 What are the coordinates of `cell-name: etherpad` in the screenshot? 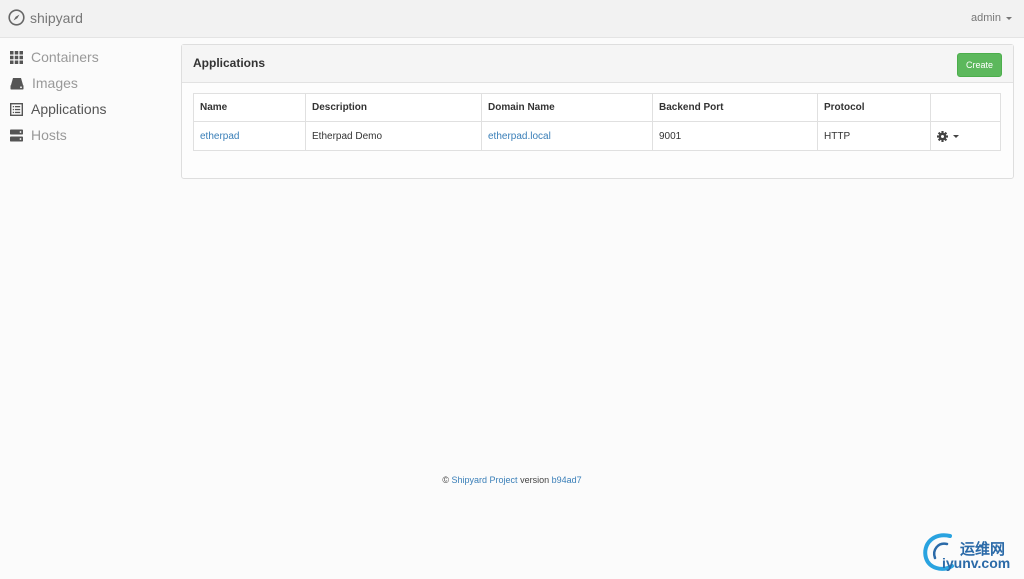 It's located at (249, 136).